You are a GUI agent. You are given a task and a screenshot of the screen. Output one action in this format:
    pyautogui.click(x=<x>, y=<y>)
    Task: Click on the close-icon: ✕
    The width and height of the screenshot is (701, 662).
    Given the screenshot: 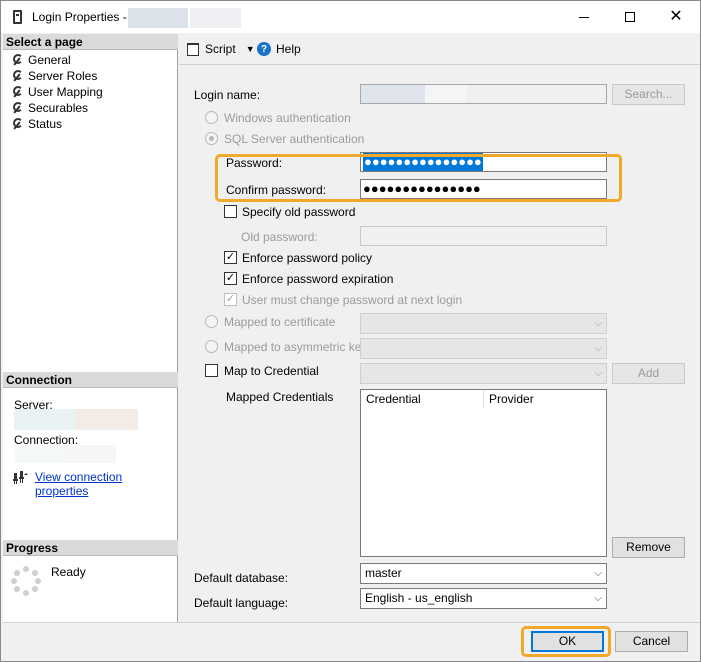 What is the action you would take?
    pyautogui.click(x=676, y=16)
    